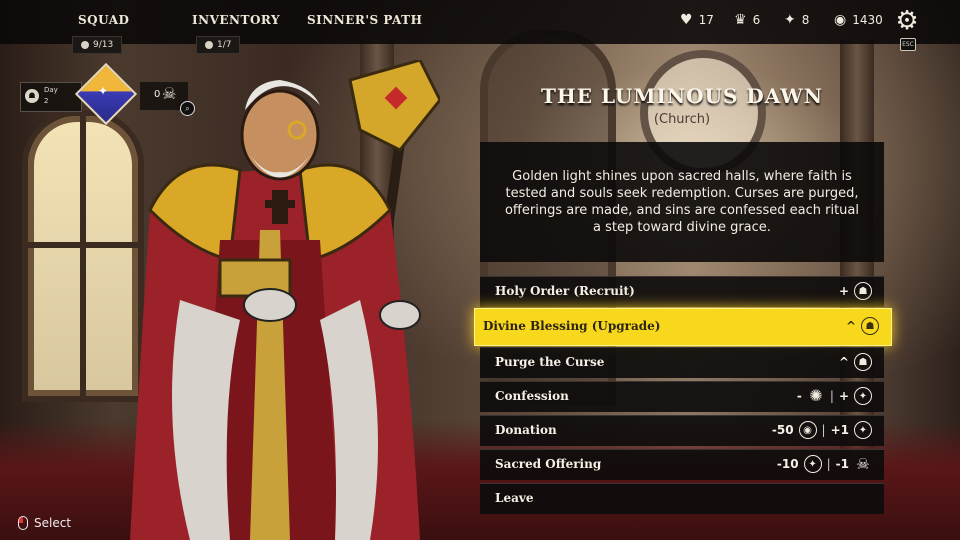 The height and width of the screenshot is (540, 960). I want to click on top-bar, so click(480, 22).